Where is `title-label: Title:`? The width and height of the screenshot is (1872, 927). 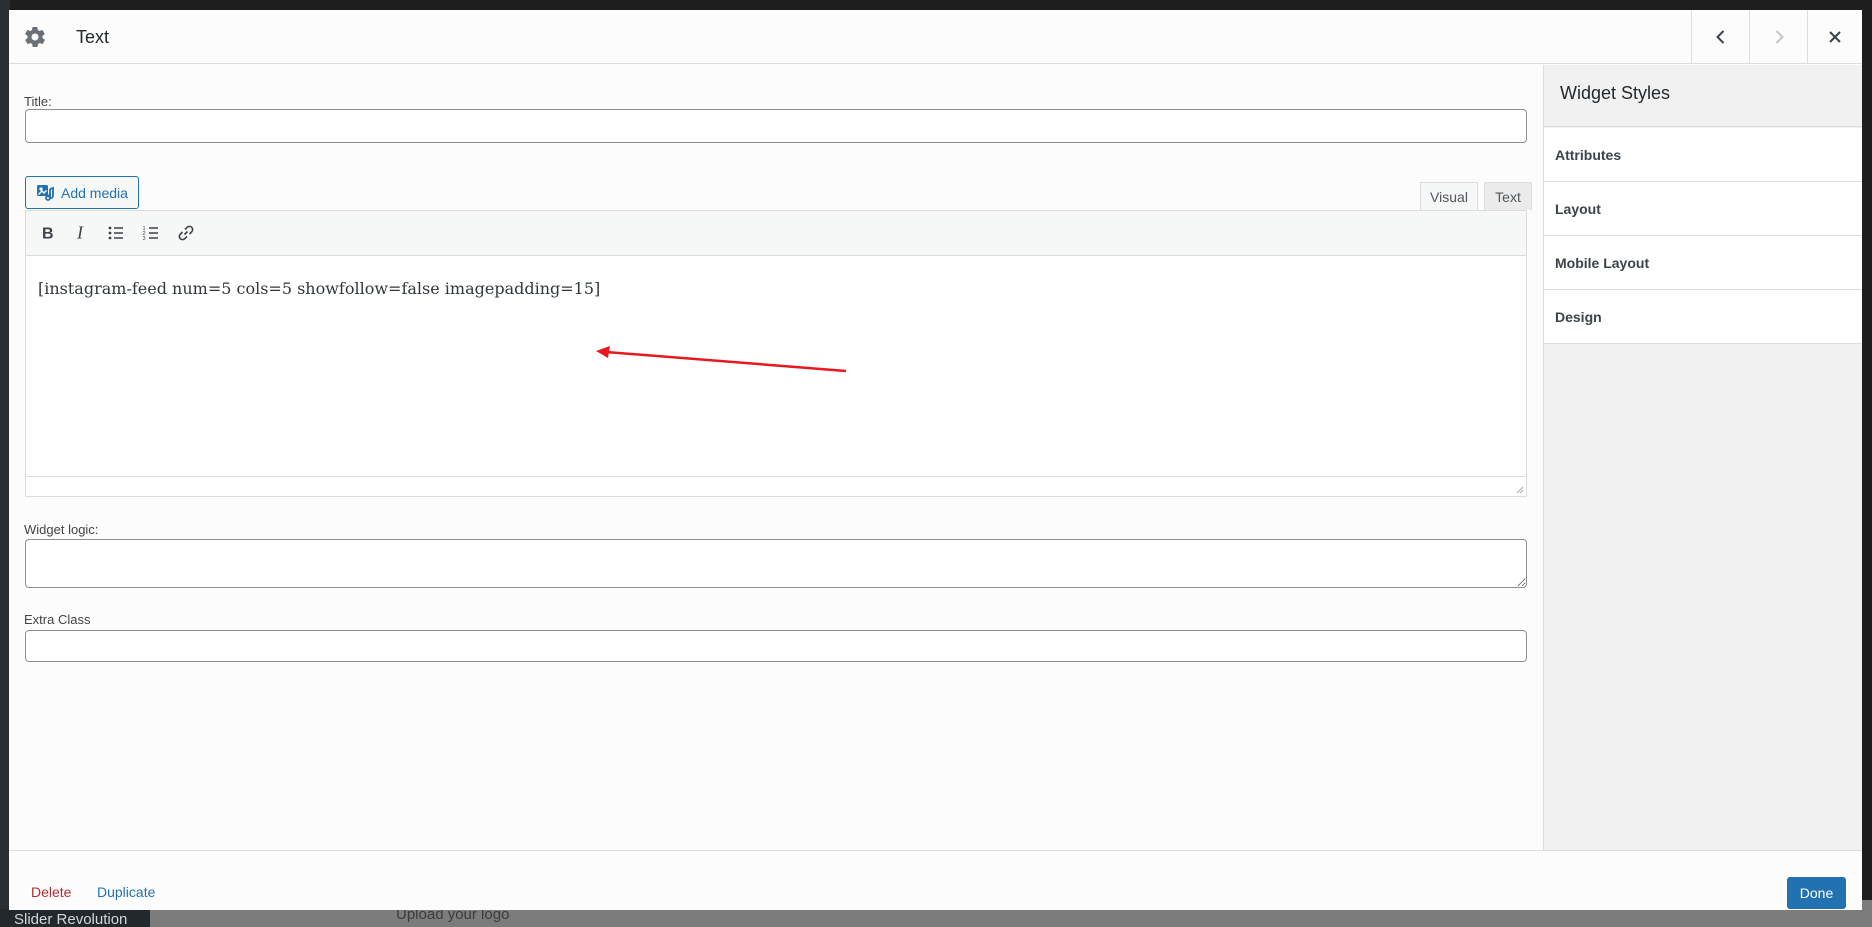
title-label: Title: is located at coordinates (38, 101).